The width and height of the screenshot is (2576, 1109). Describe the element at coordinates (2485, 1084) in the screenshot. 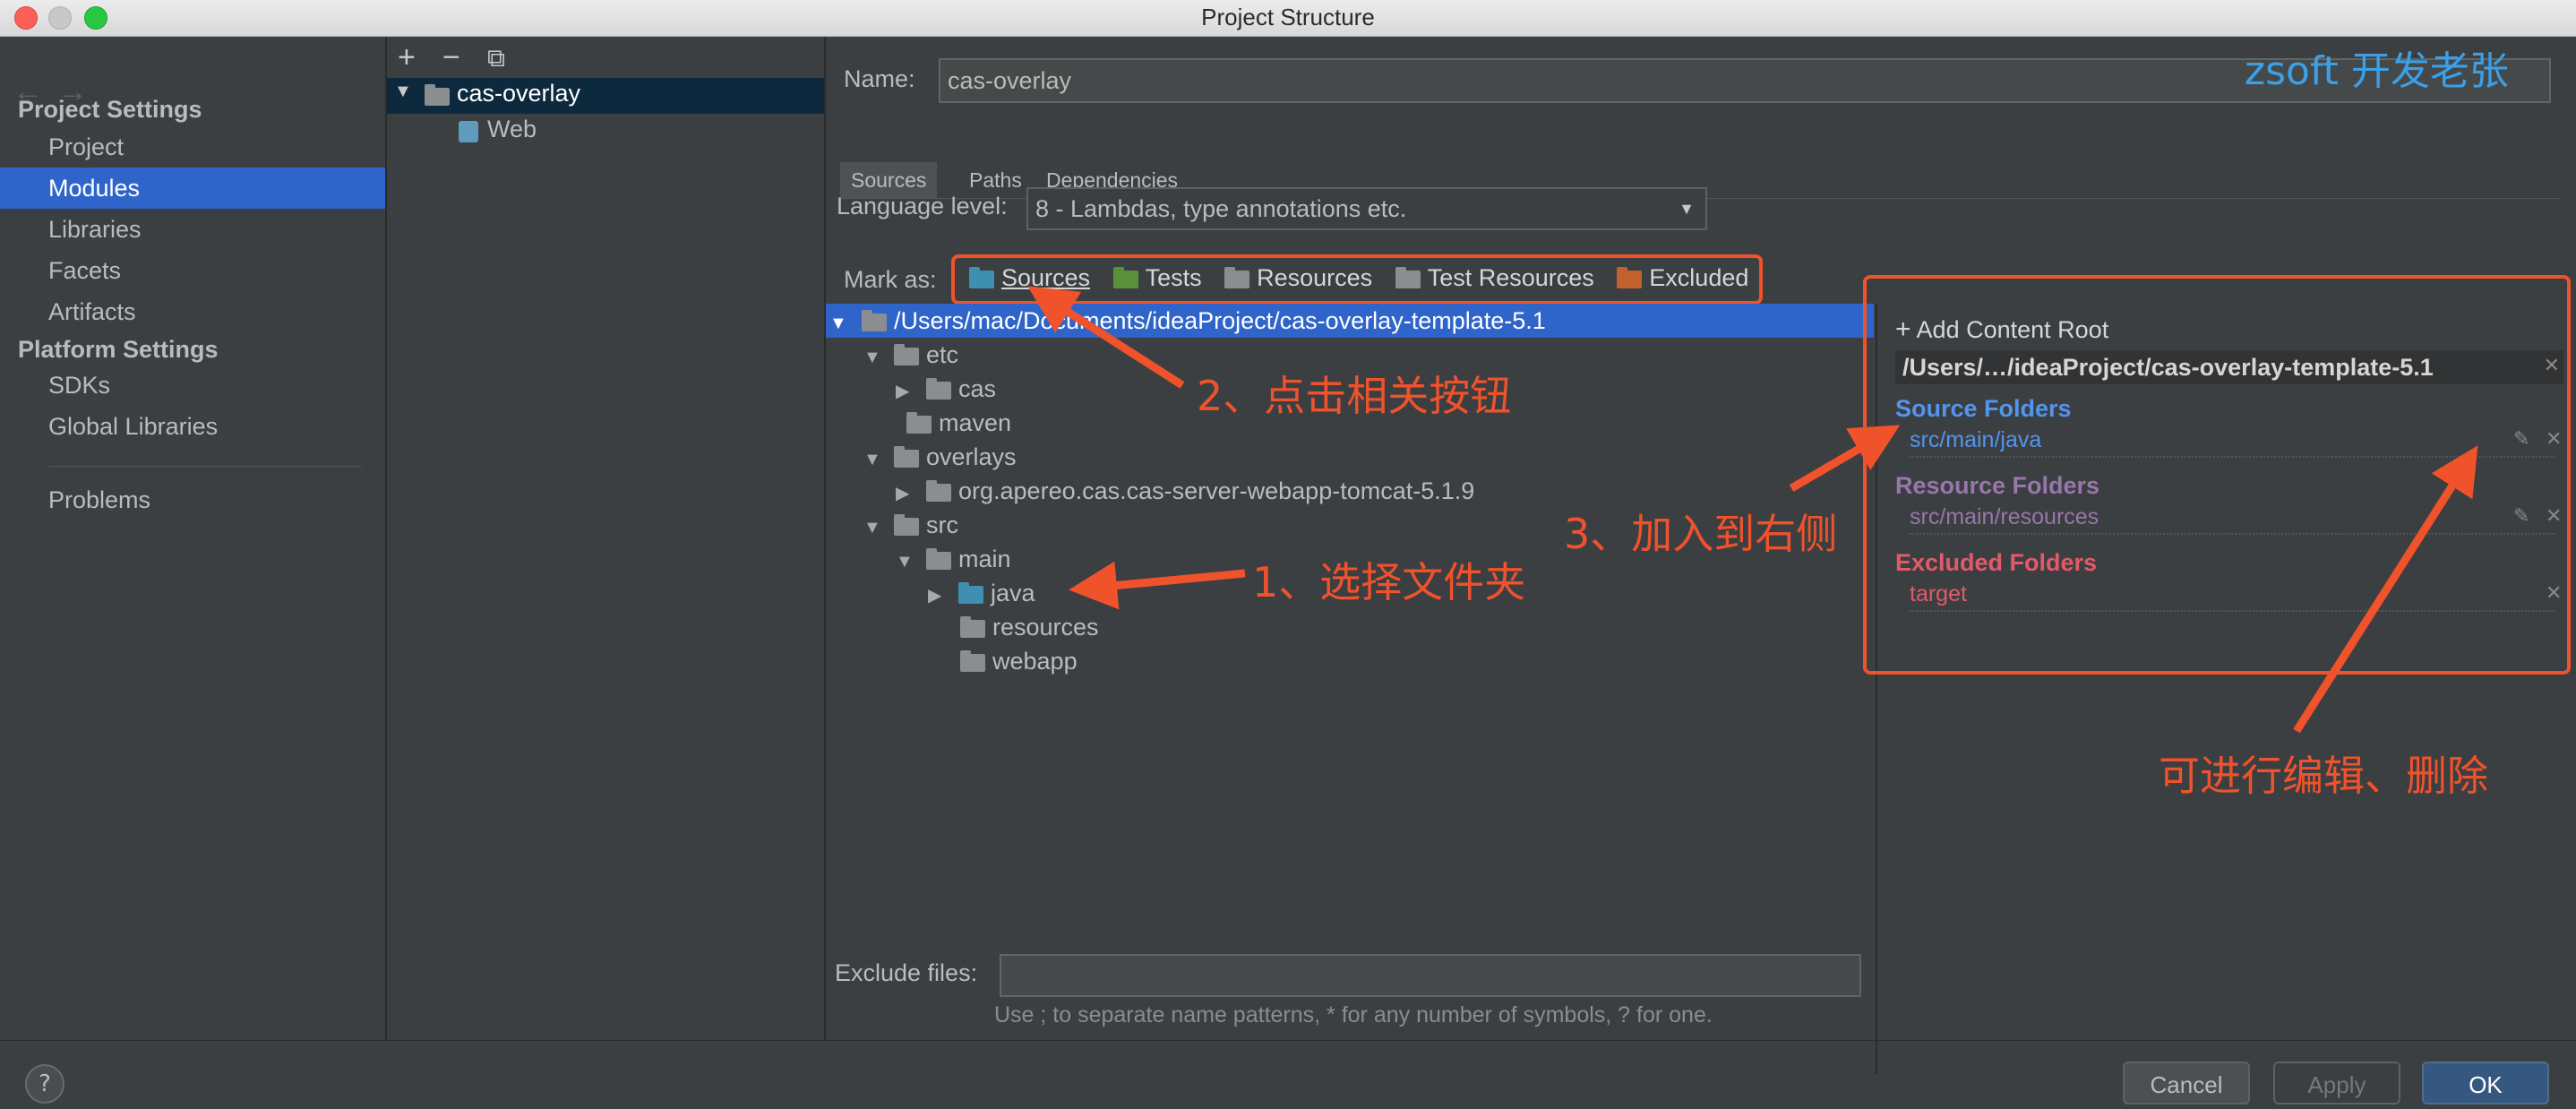

I see `ok-button: OK` at that location.